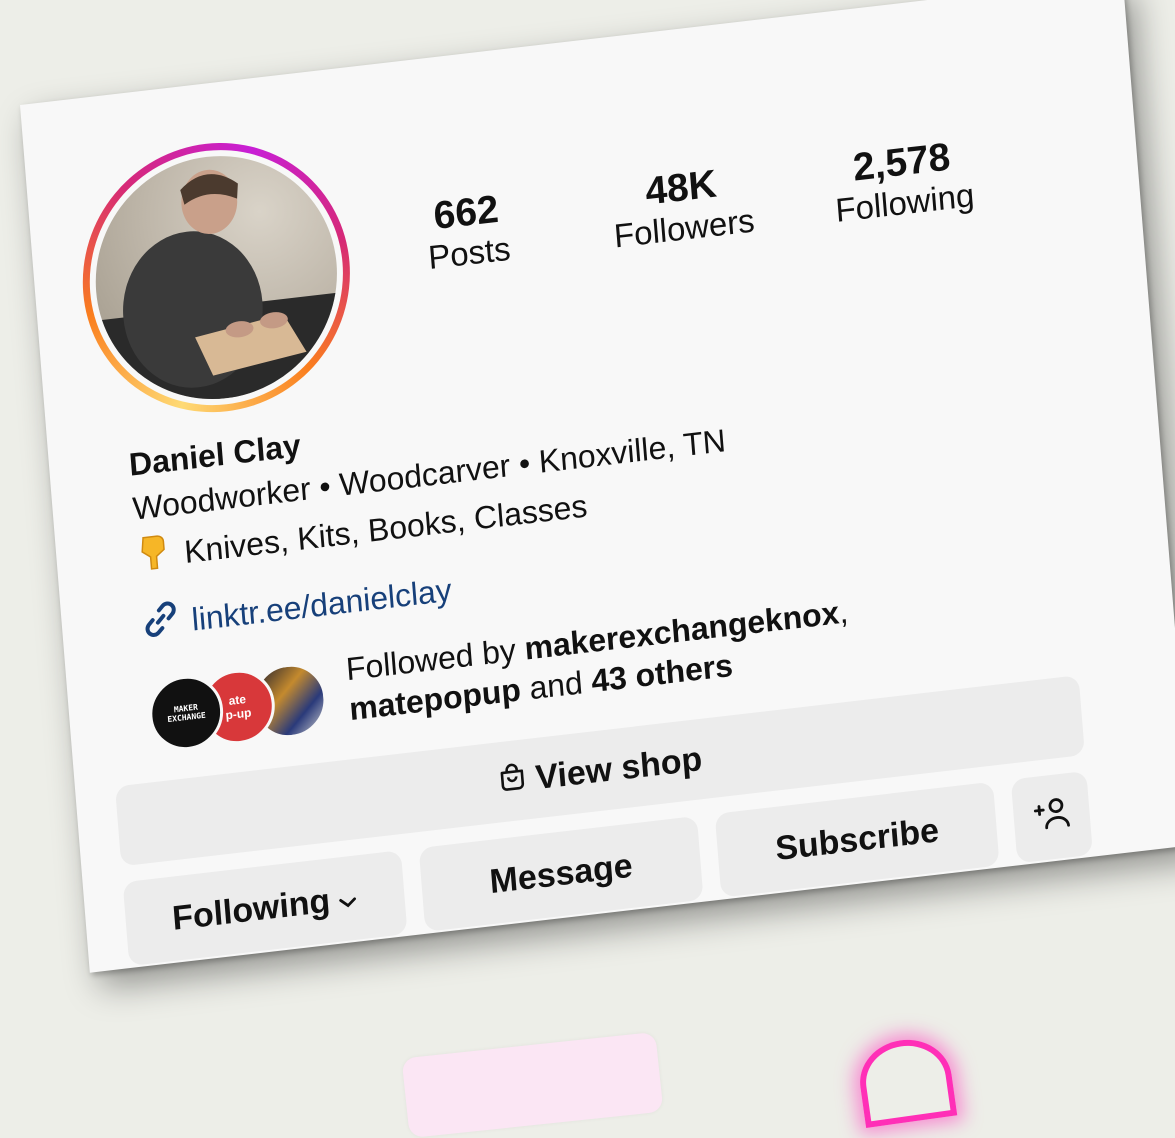  What do you see at coordinates (512, 781) in the screenshot?
I see `shopping-bag-icon` at bounding box center [512, 781].